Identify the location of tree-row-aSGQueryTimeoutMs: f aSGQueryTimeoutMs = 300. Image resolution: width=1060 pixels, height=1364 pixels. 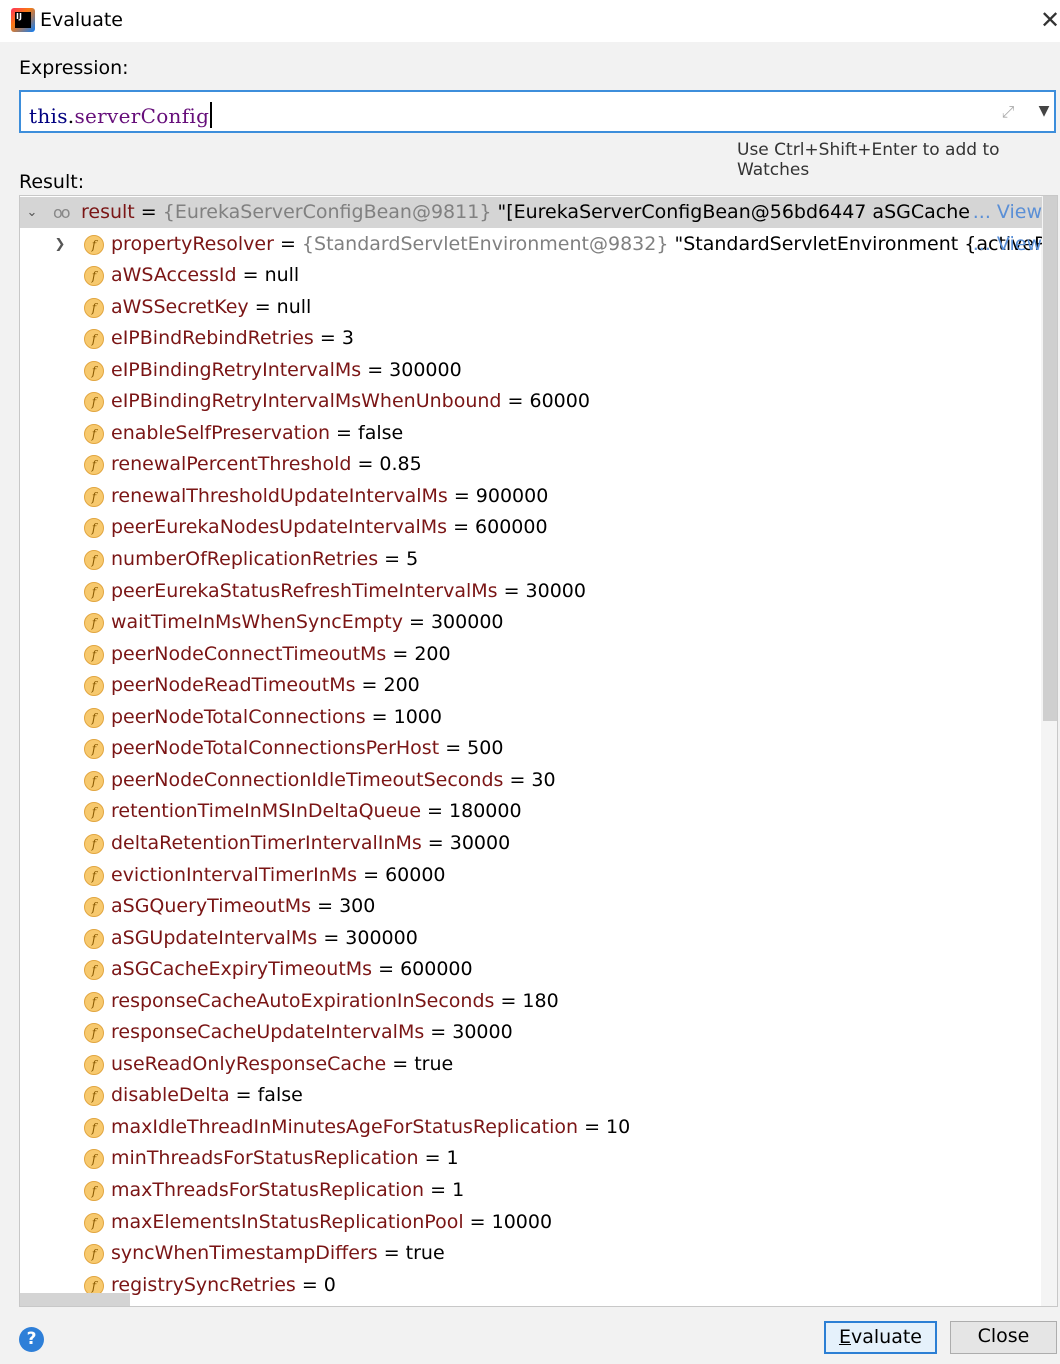
(531, 906).